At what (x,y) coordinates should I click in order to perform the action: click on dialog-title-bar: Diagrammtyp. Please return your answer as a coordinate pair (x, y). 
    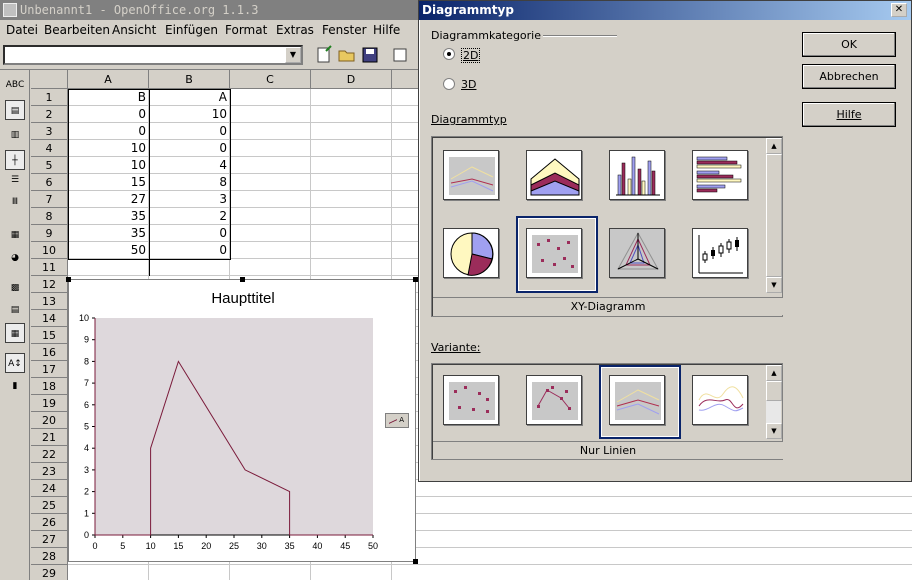
    Looking at the image, I should click on (665, 10).